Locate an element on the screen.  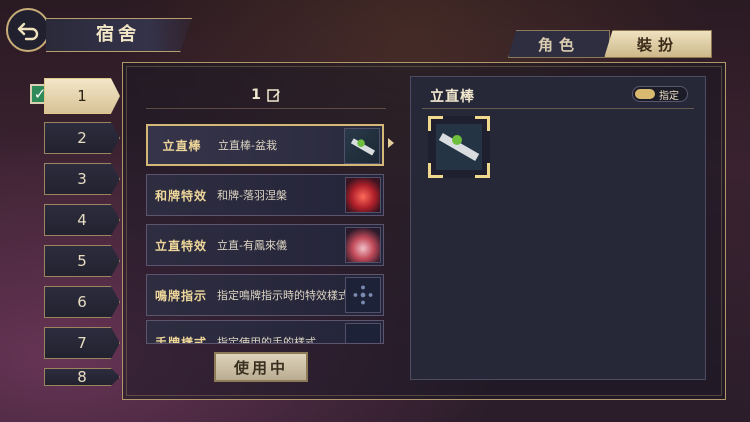
riichi-effect-phoenix-icon is located at coordinates (363, 245).